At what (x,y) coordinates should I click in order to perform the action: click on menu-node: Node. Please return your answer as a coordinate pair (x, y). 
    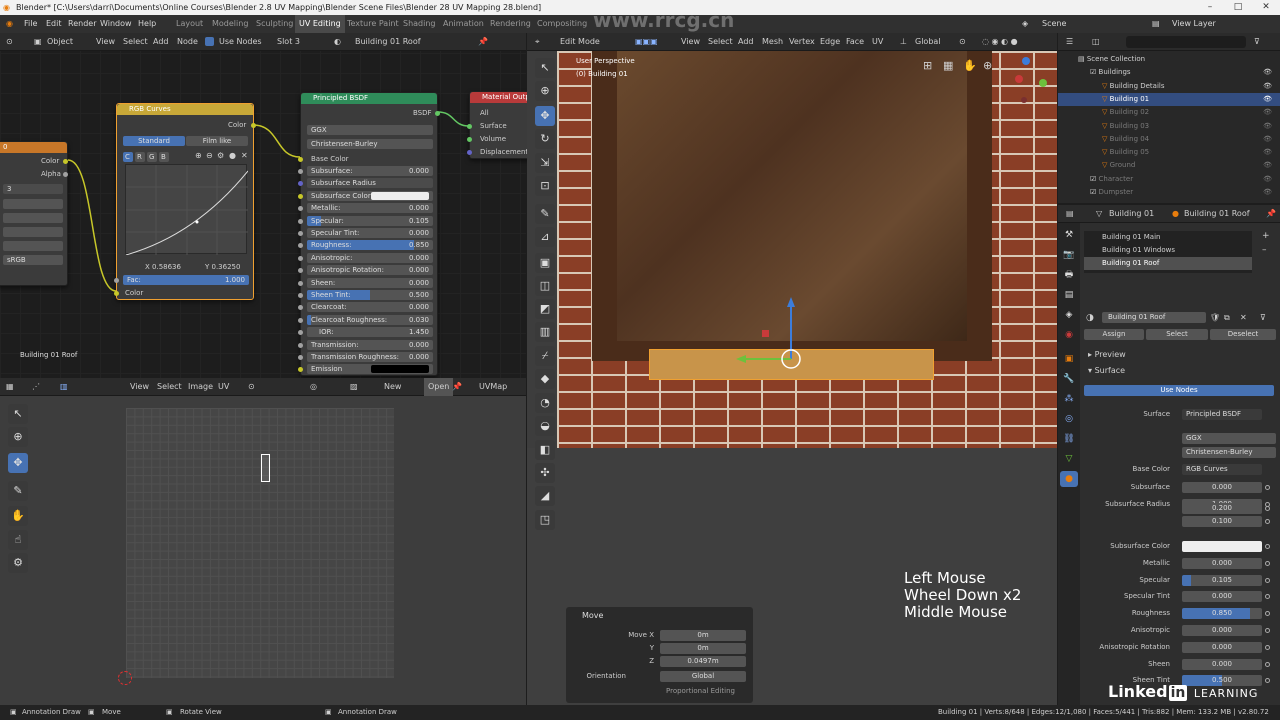
    Looking at the image, I should click on (187, 42).